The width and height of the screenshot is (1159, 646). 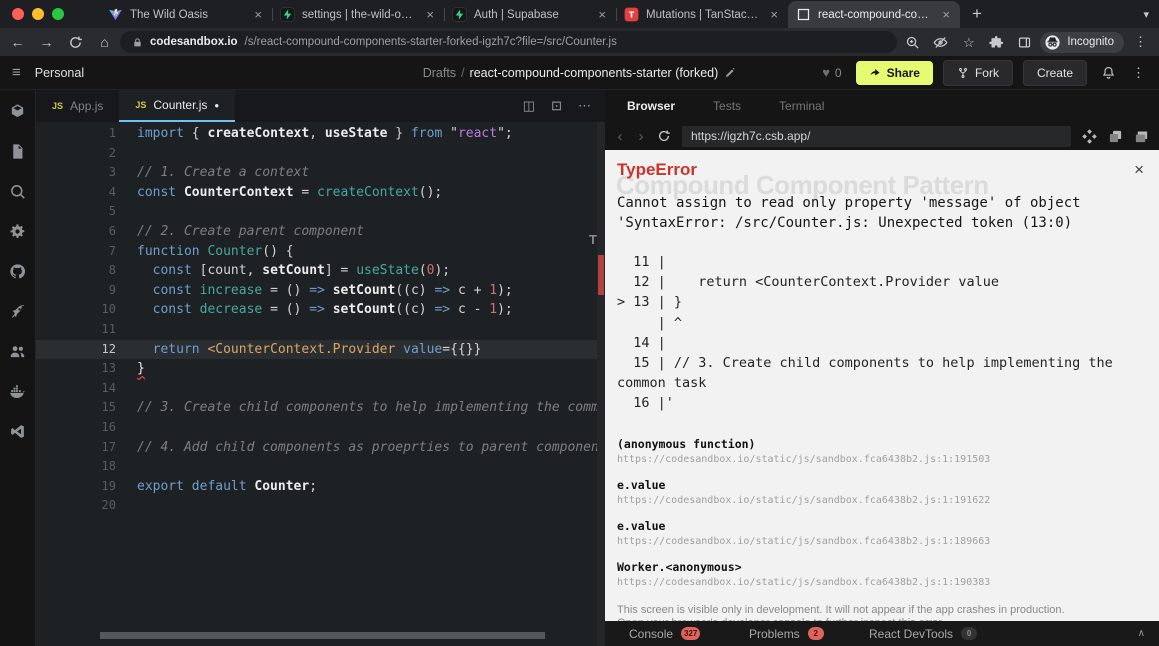 What do you see at coordinates (831, 72) in the screenshot?
I see `likes-counter: ♥ 0` at bounding box center [831, 72].